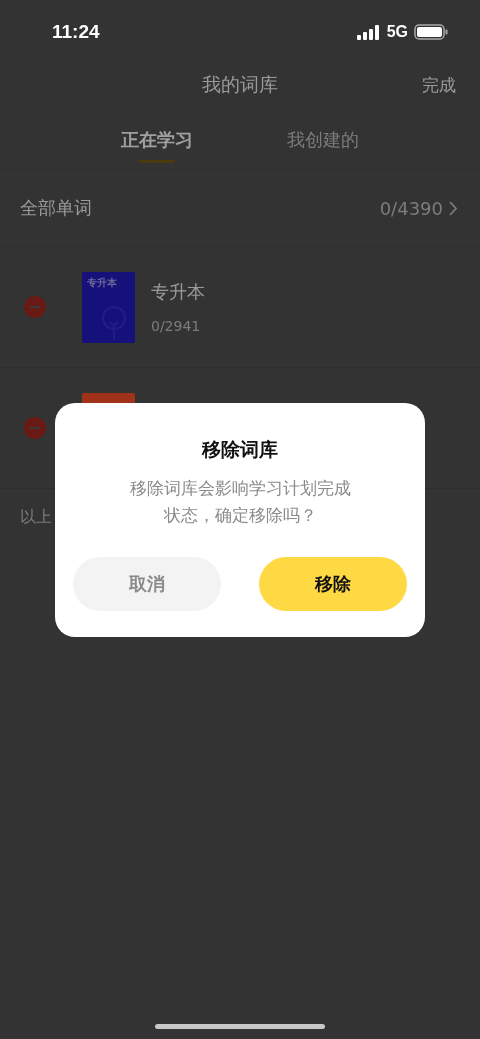 Image resolution: width=480 pixels, height=1039 pixels. What do you see at coordinates (431, 32) in the screenshot?
I see `battery-icon` at bounding box center [431, 32].